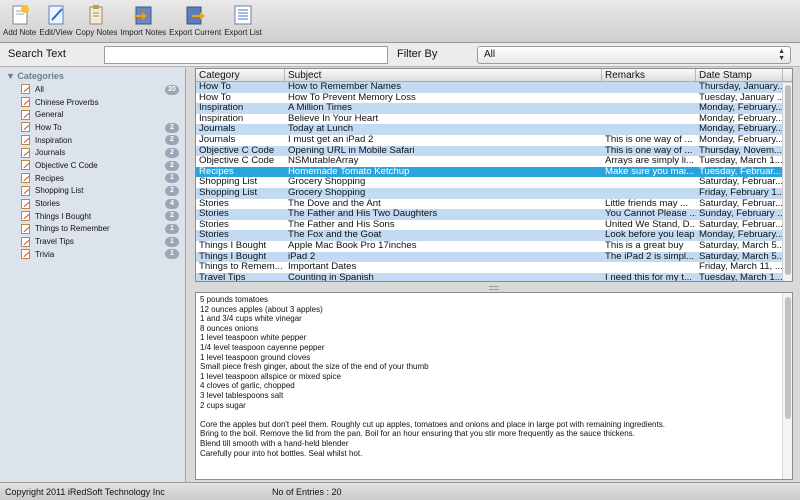 This screenshot has width=800, height=500. What do you see at coordinates (649, 108) in the screenshot?
I see `cell-remarks` at bounding box center [649, 108].